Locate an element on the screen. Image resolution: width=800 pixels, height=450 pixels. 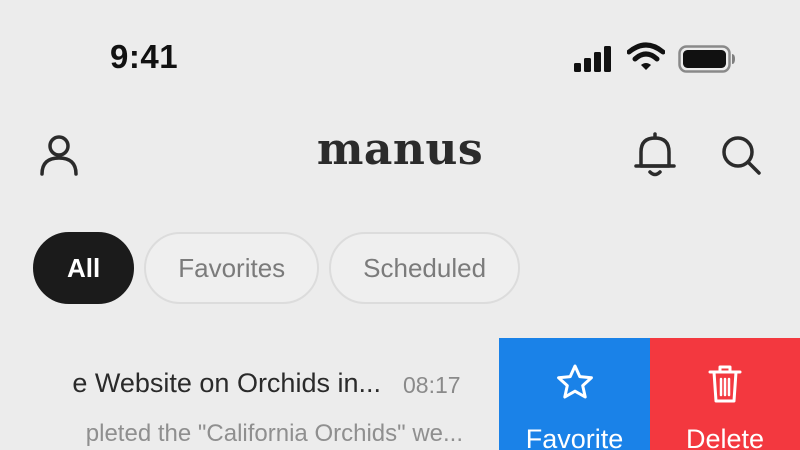
favorite-label: Favorite is located at coordinates (574, 437).